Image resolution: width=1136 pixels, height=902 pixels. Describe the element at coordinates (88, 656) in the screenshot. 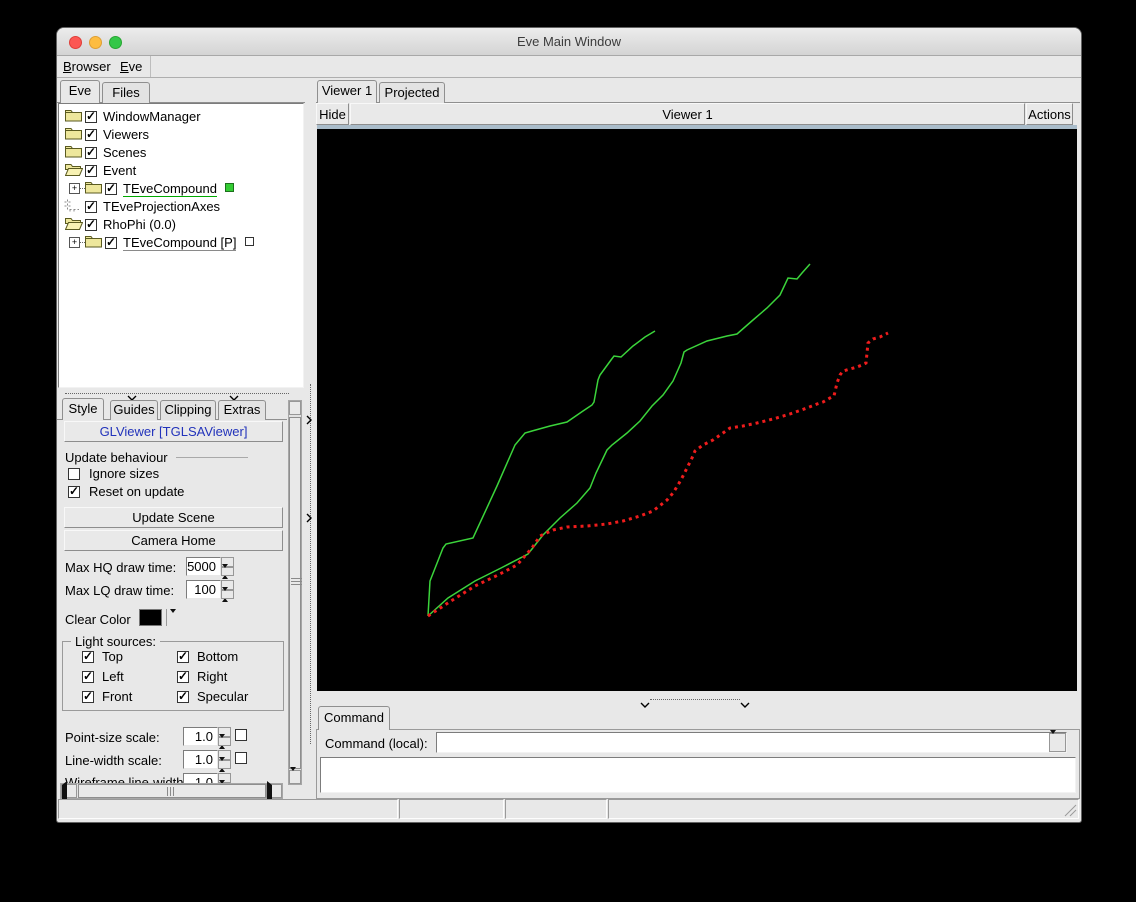

I see `light-top-checkbox` at that location.